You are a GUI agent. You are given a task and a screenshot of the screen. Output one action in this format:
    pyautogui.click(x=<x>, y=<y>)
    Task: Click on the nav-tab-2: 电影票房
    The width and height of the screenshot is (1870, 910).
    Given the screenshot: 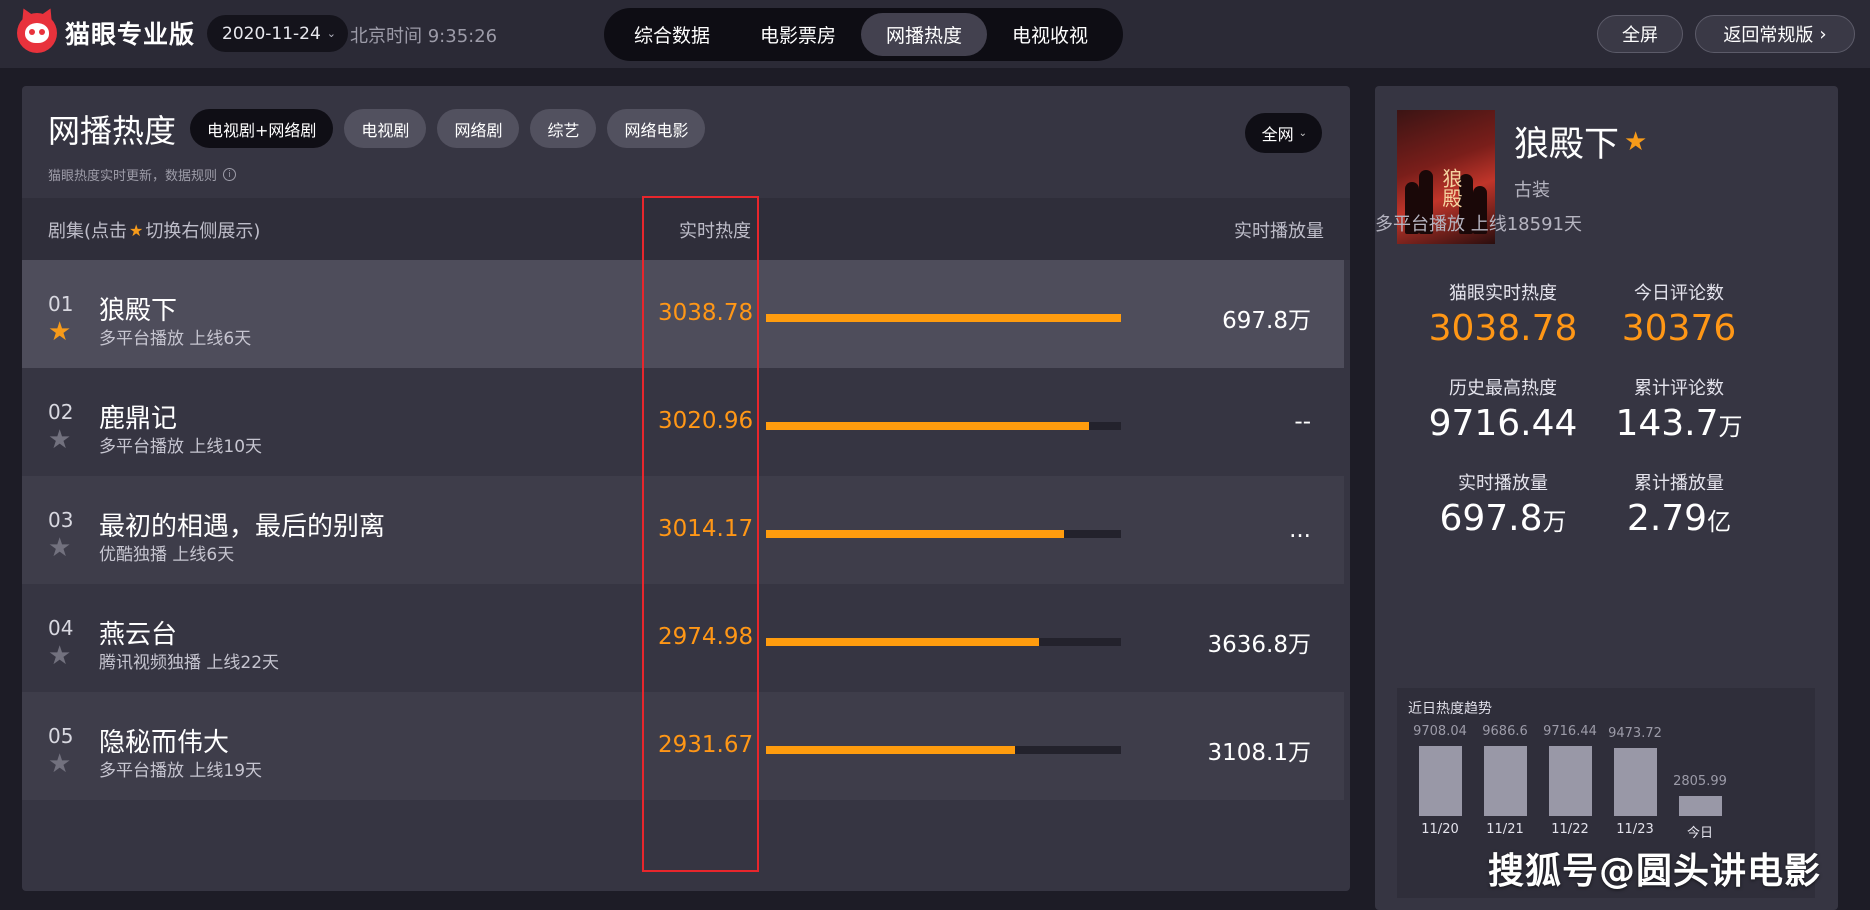 What is the action you would take?
    pyautogui.click(x=798, y=34)
    